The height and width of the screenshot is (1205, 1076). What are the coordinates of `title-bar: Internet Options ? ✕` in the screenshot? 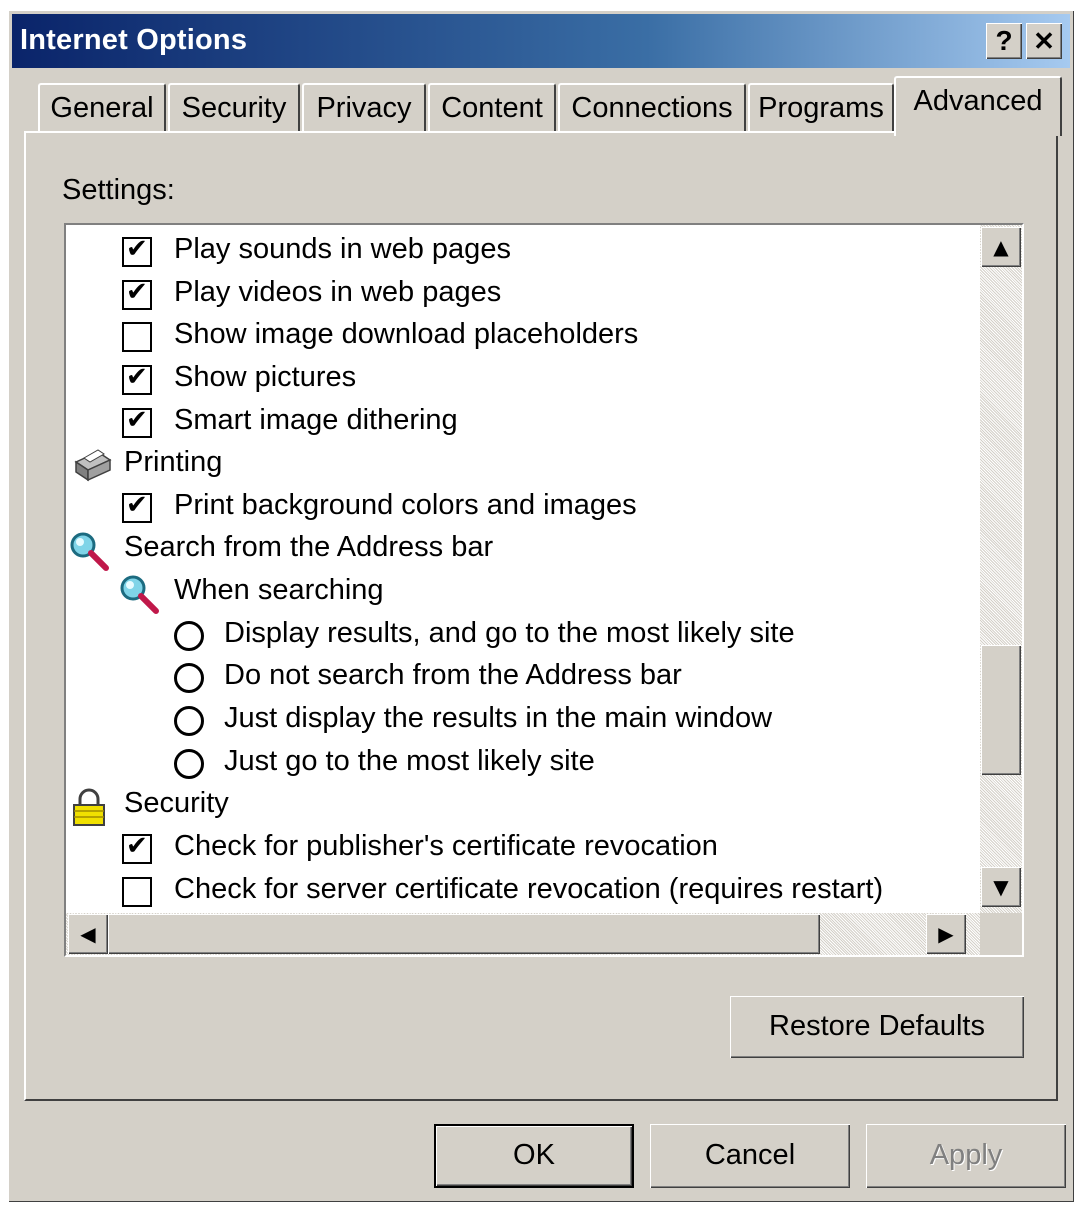 It's located at (541, 41).